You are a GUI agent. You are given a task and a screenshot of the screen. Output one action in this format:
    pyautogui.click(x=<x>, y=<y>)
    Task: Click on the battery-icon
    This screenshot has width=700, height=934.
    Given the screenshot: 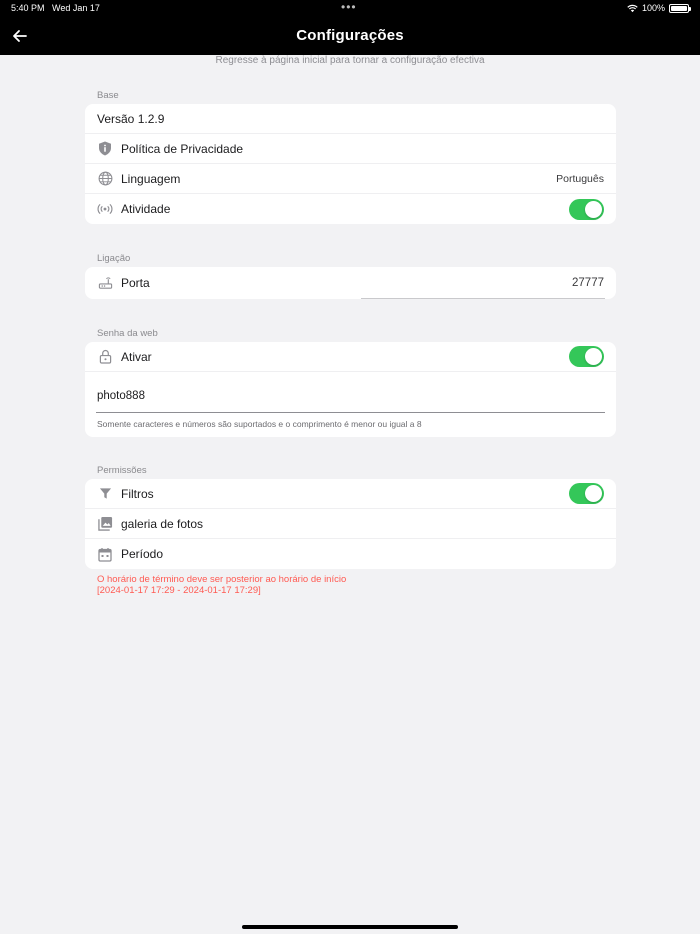 What is the action you would take?
    pyautogui.click(x=680, y=8)
    